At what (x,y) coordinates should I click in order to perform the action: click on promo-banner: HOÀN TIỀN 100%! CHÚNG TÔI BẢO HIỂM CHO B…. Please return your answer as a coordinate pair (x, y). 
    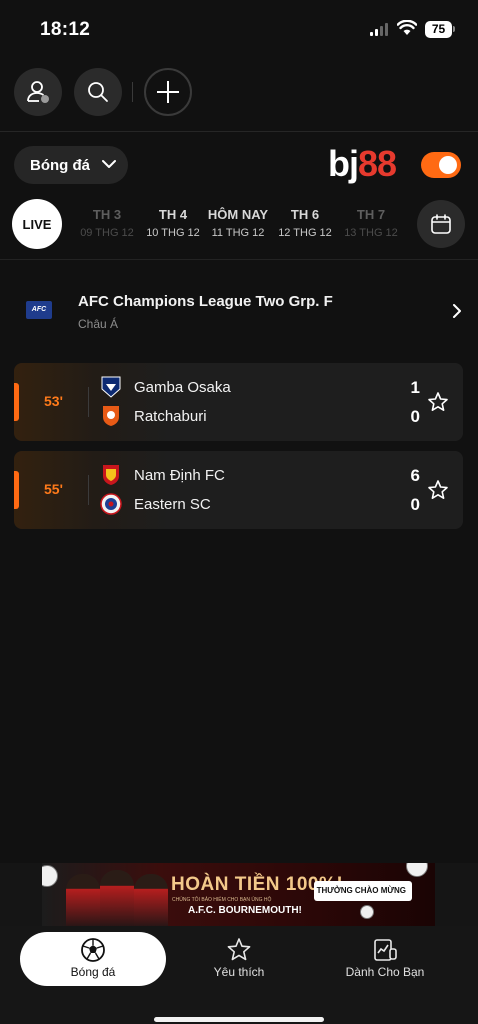
    Looking at the image, I should click on (239, 894).